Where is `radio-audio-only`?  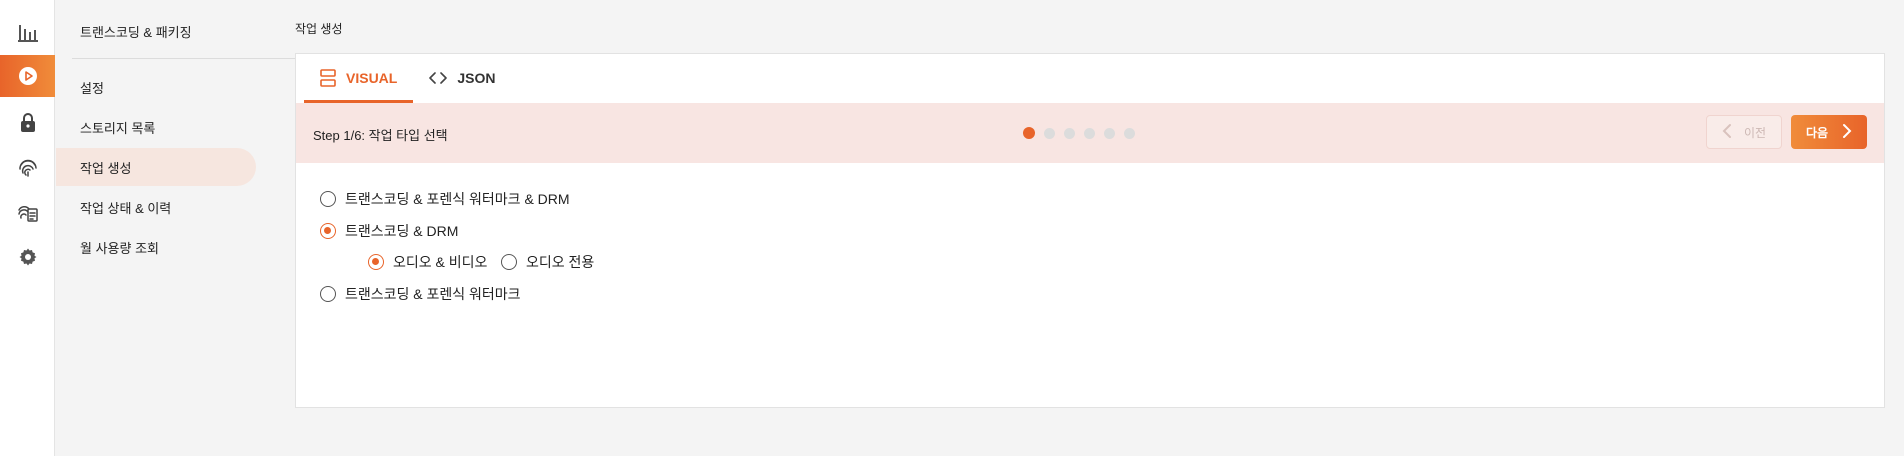
radio-audio-only is located at coordinates (509, 262).